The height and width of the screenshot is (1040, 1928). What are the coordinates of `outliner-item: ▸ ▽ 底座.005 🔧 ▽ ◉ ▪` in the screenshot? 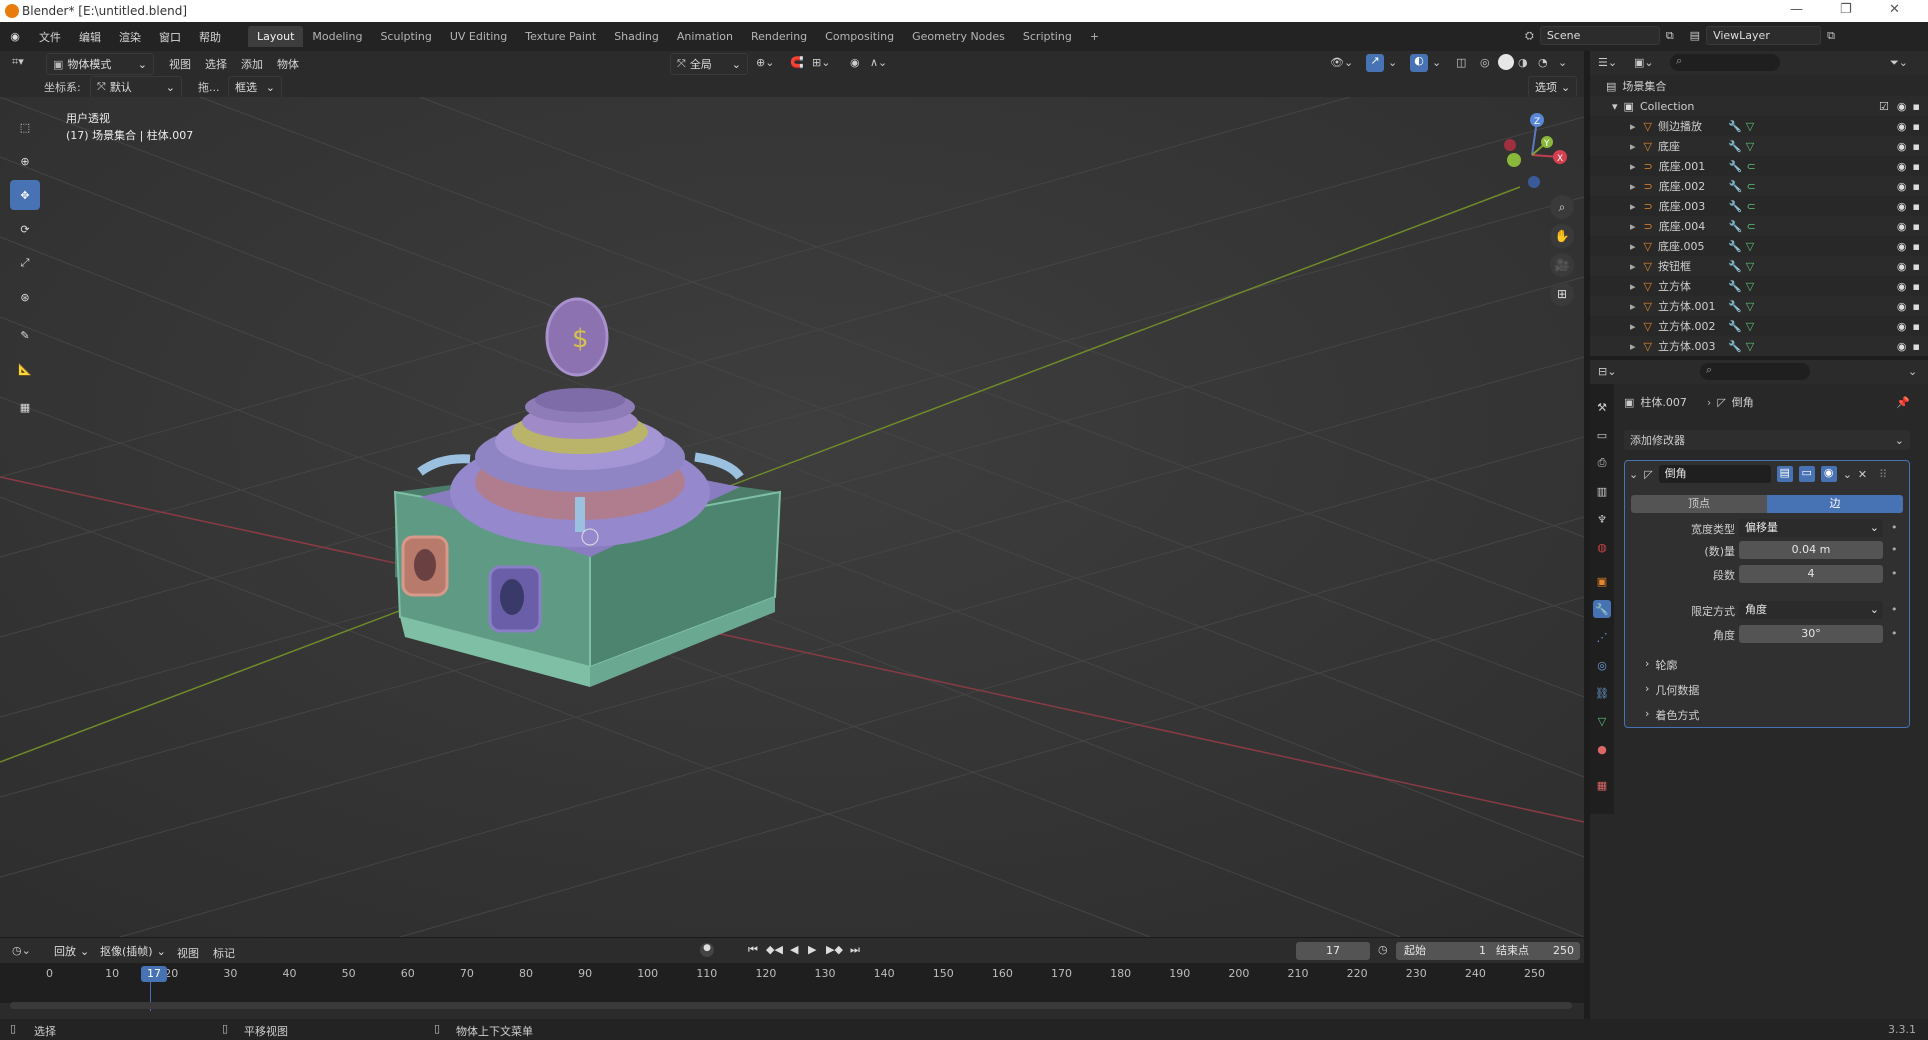 It's located at (1759, 246).